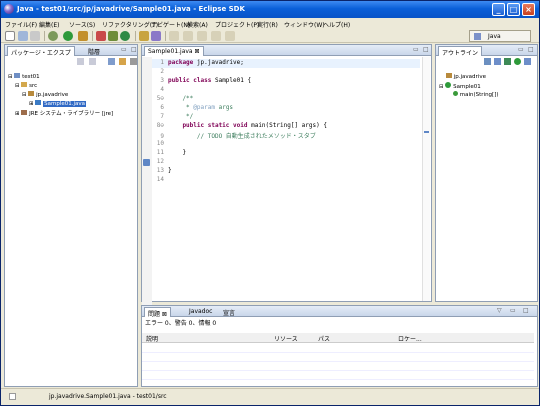 Image resolution: width=540 pixels, height=406 pixels. Describe the element at coordinates (521, 49) in the screenshot. I see `minimize-outline-icon: ▭` at that location.